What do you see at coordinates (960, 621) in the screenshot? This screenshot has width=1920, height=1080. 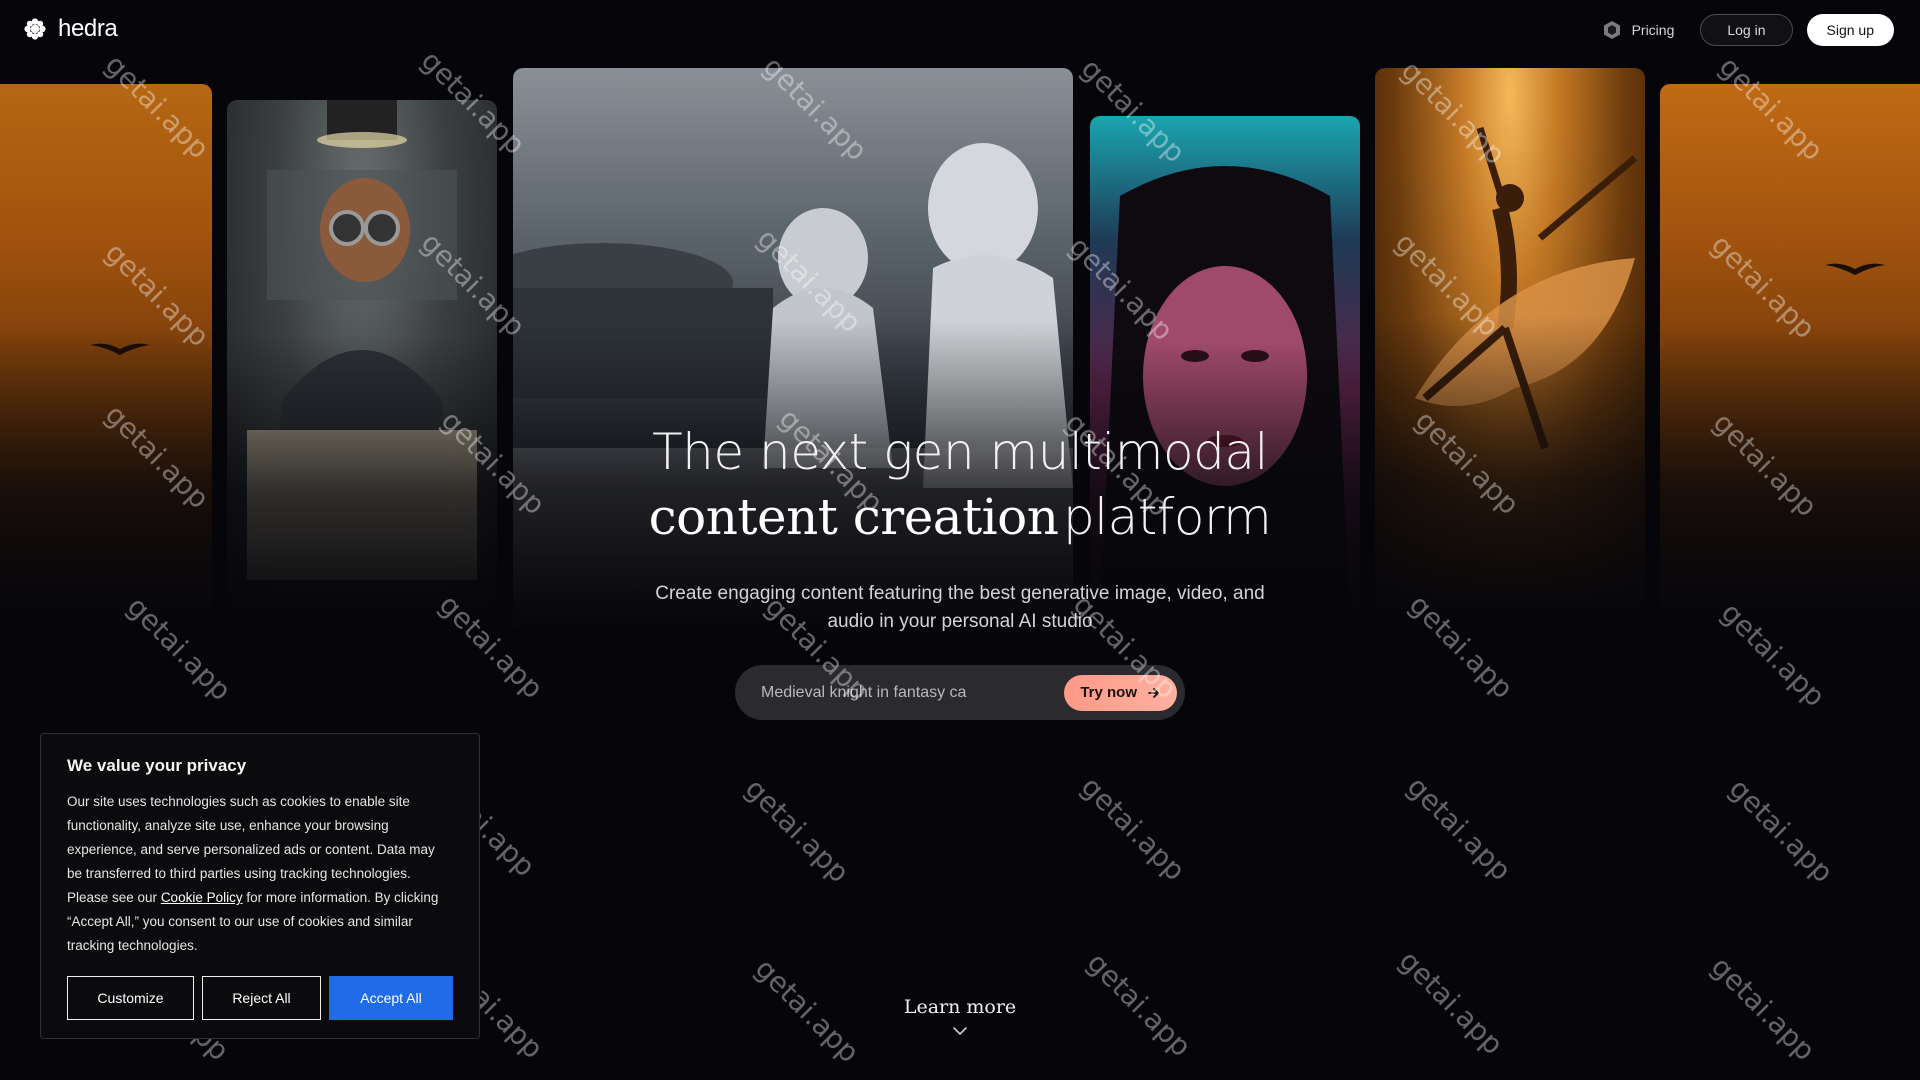 I see `hero-subtitle-line2: audio in your personal AI studio` at bounding box center [960, 621].